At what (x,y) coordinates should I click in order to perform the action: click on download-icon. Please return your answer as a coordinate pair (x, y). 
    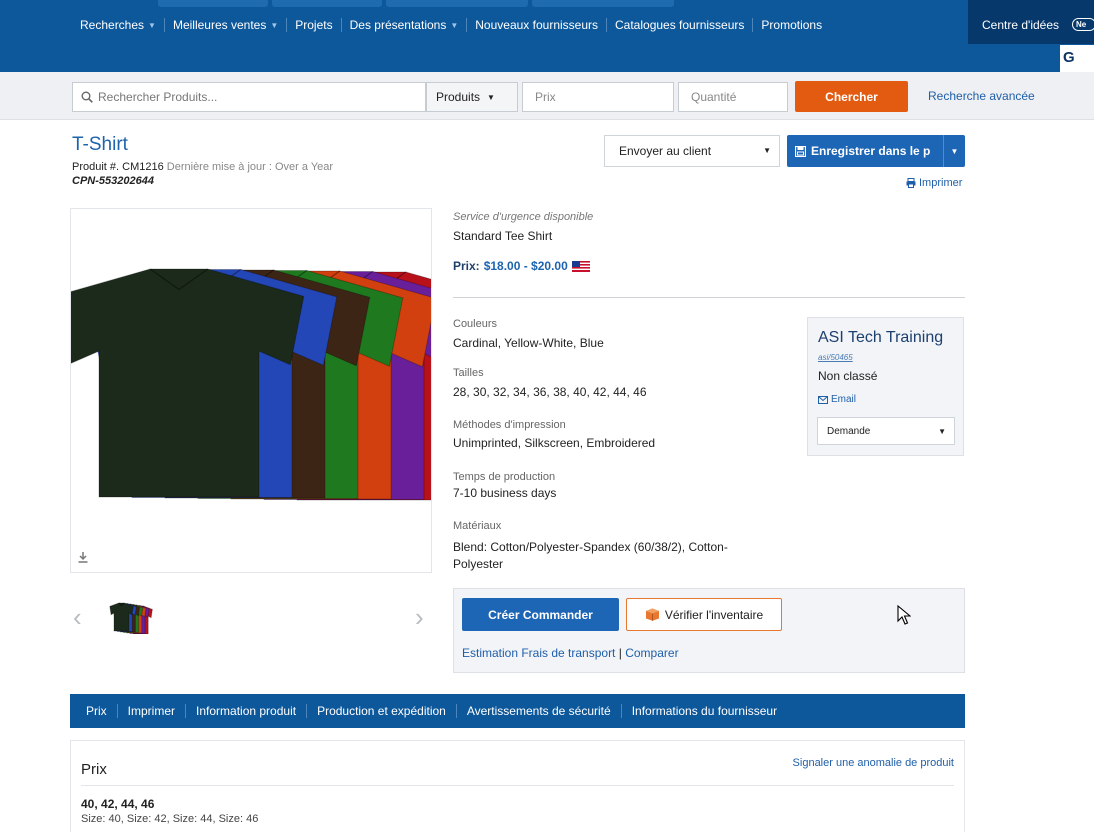
    Looking at the image, I should click on (83, 557).